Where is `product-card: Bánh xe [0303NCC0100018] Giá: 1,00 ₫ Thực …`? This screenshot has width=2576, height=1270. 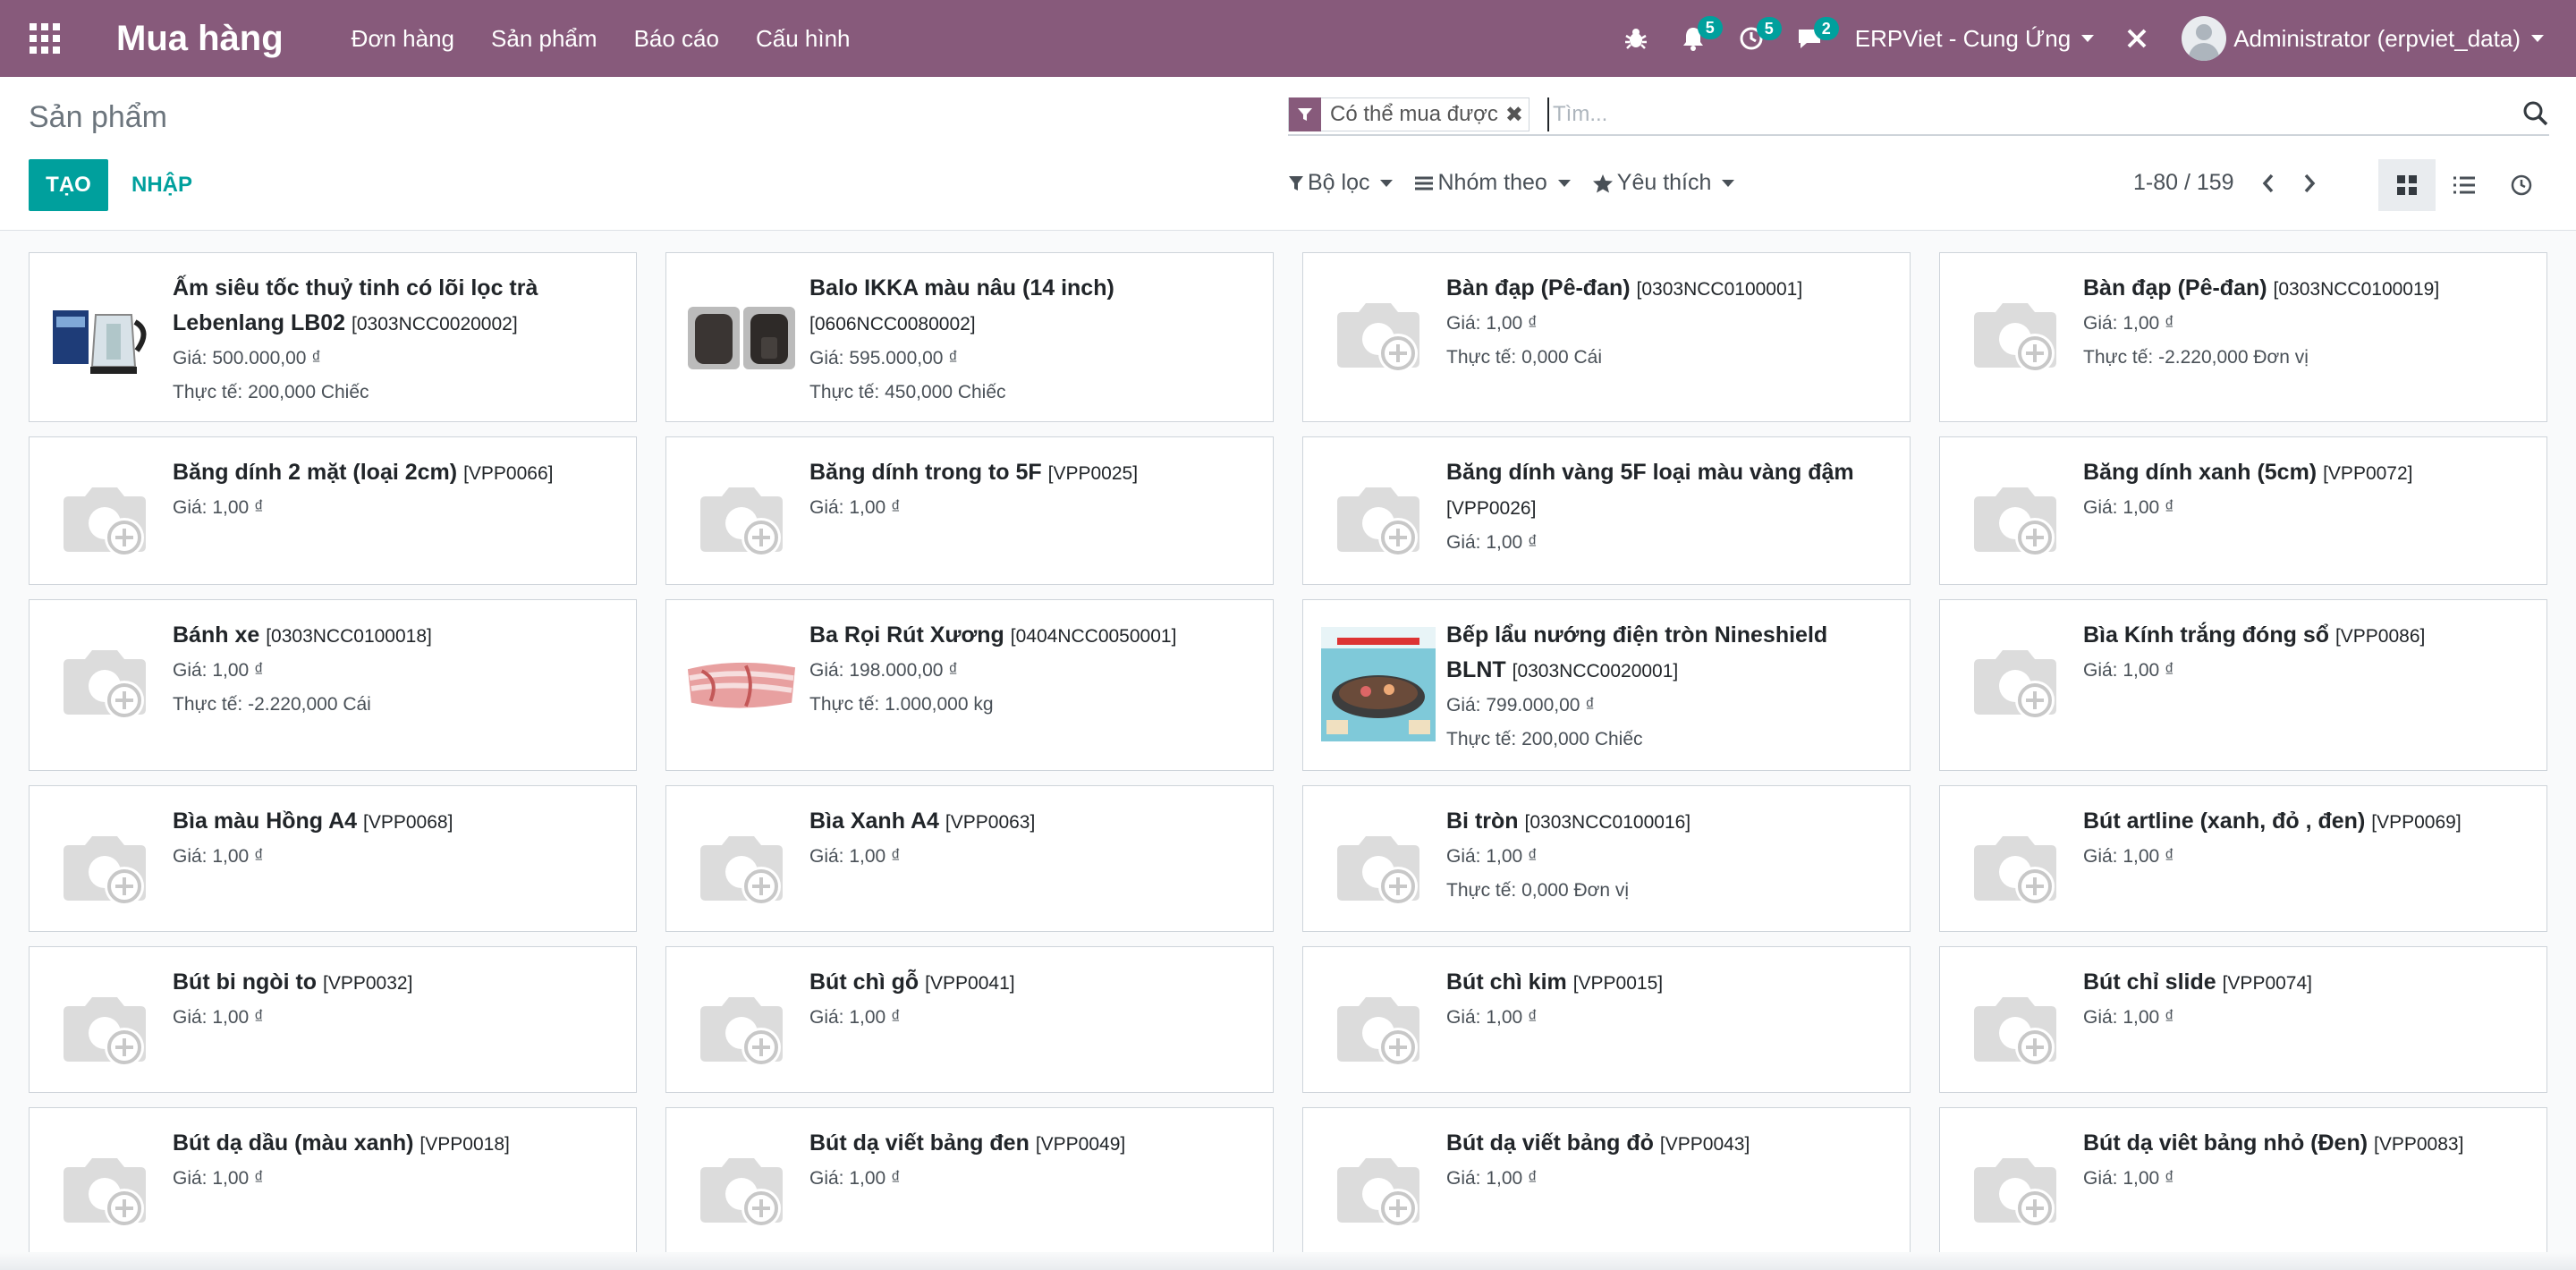 product-card: Bánh xe [0303NCC0100018] Giá: 1,00 ₫ Thực … is located at coordinates (333, 685).